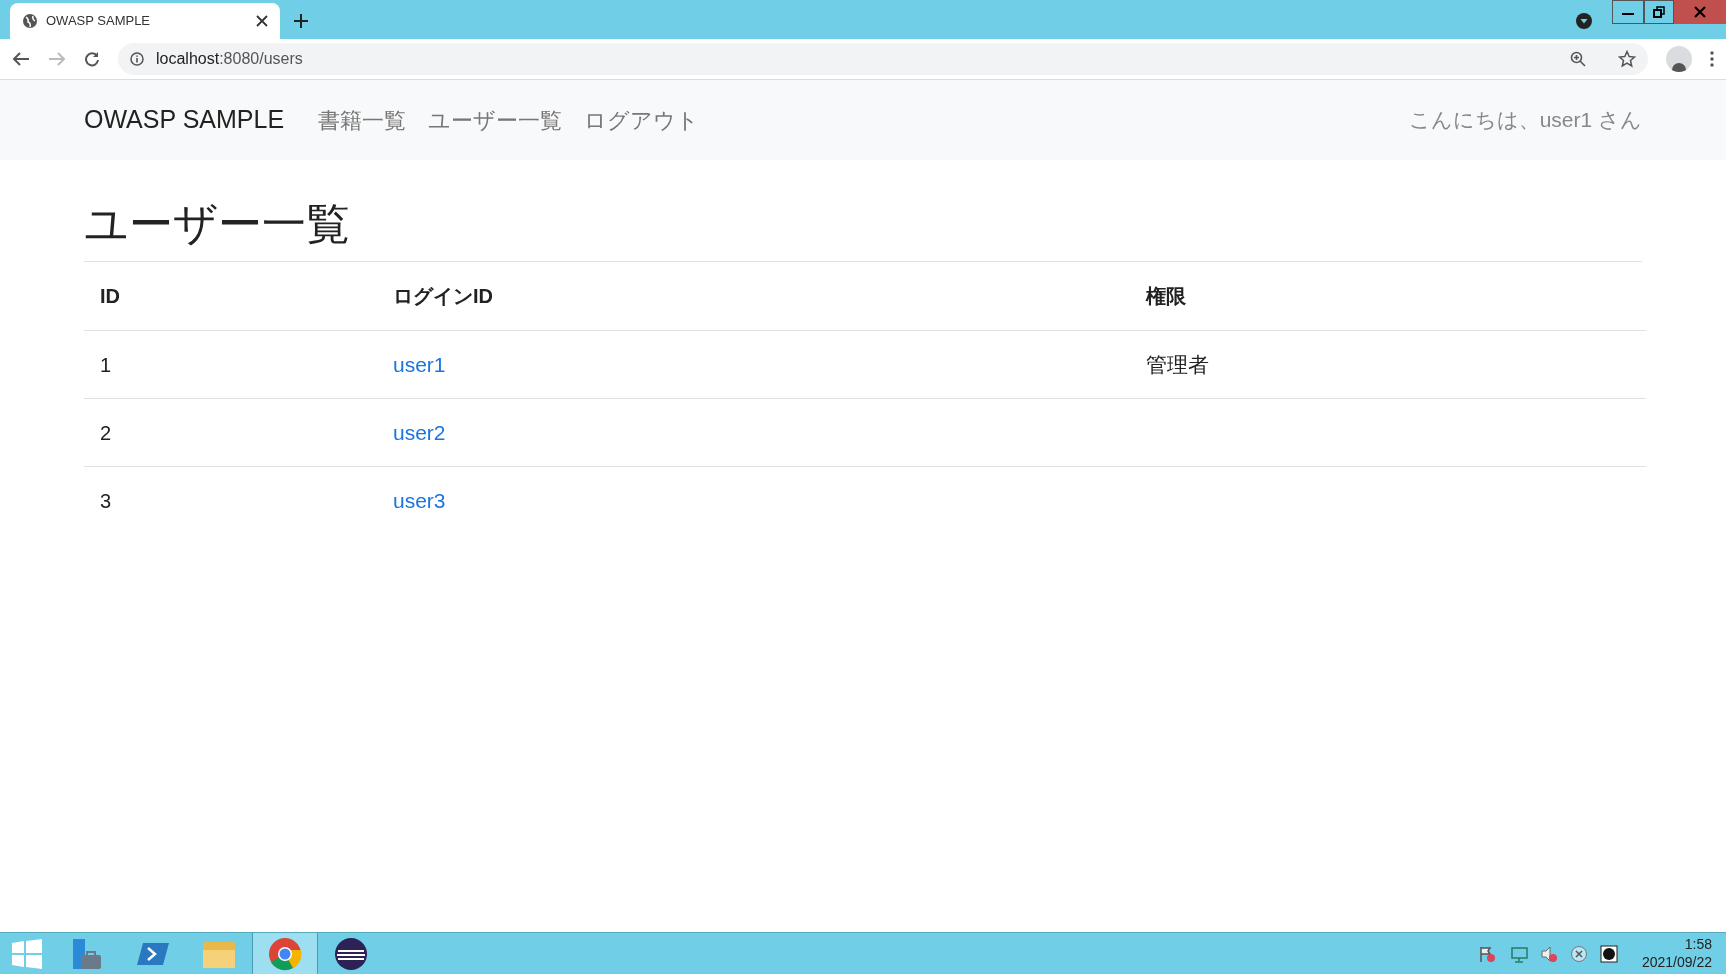 Image resolution: width=1726 pixels, height=974 pixels. What do you see at coordinates (99, 21) in the screenshot?
I see `tab-title: OWASP SAMPLE` at bounding box center [99, 21].